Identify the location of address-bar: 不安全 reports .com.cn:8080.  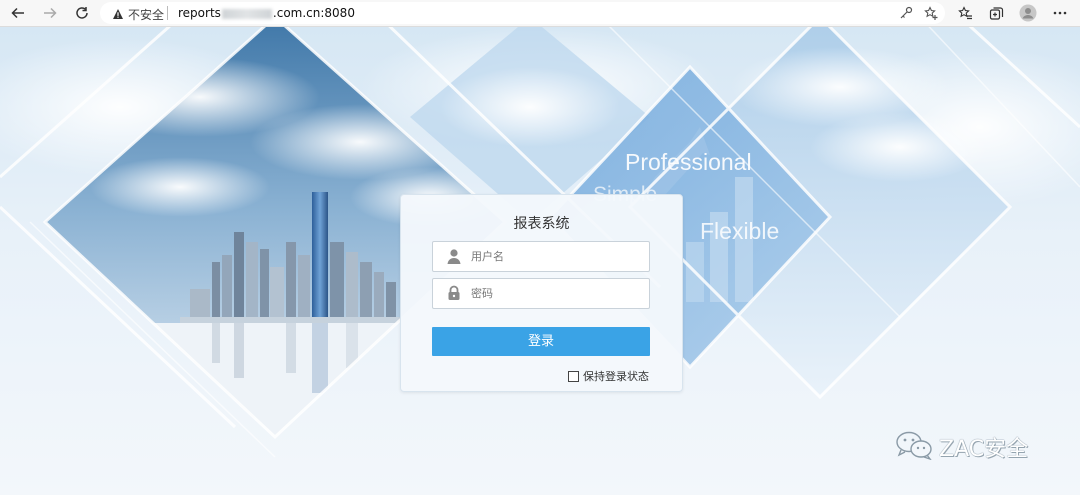
(522, 13).